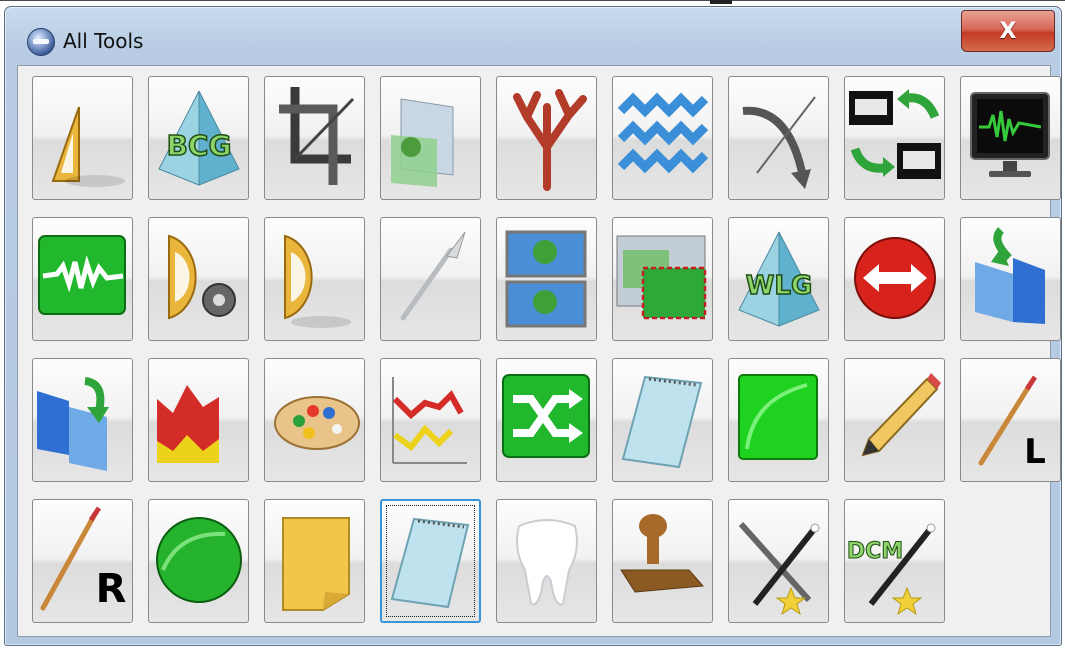  I want to click on tool-button-green-circle, so click(198, 561).